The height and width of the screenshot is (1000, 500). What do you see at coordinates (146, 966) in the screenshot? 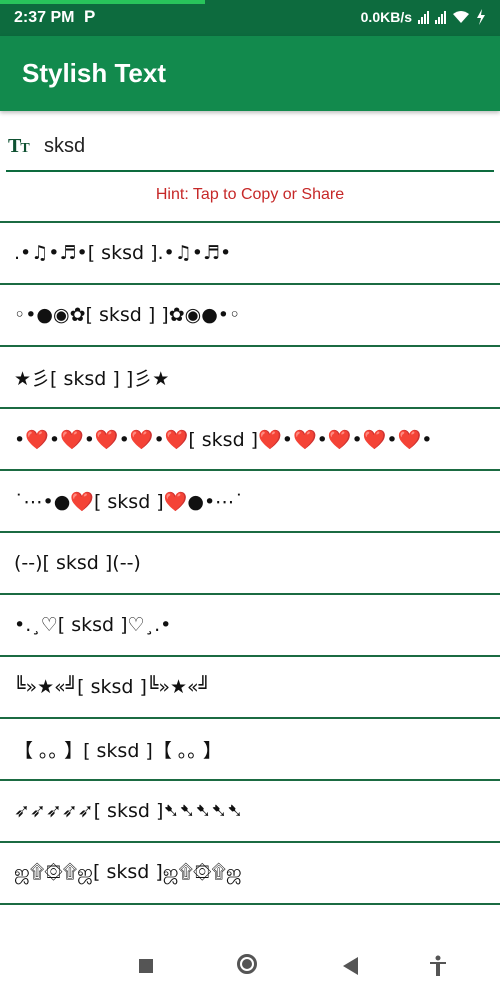
I see `recents-square-icon` at bounding box center [146, 966].